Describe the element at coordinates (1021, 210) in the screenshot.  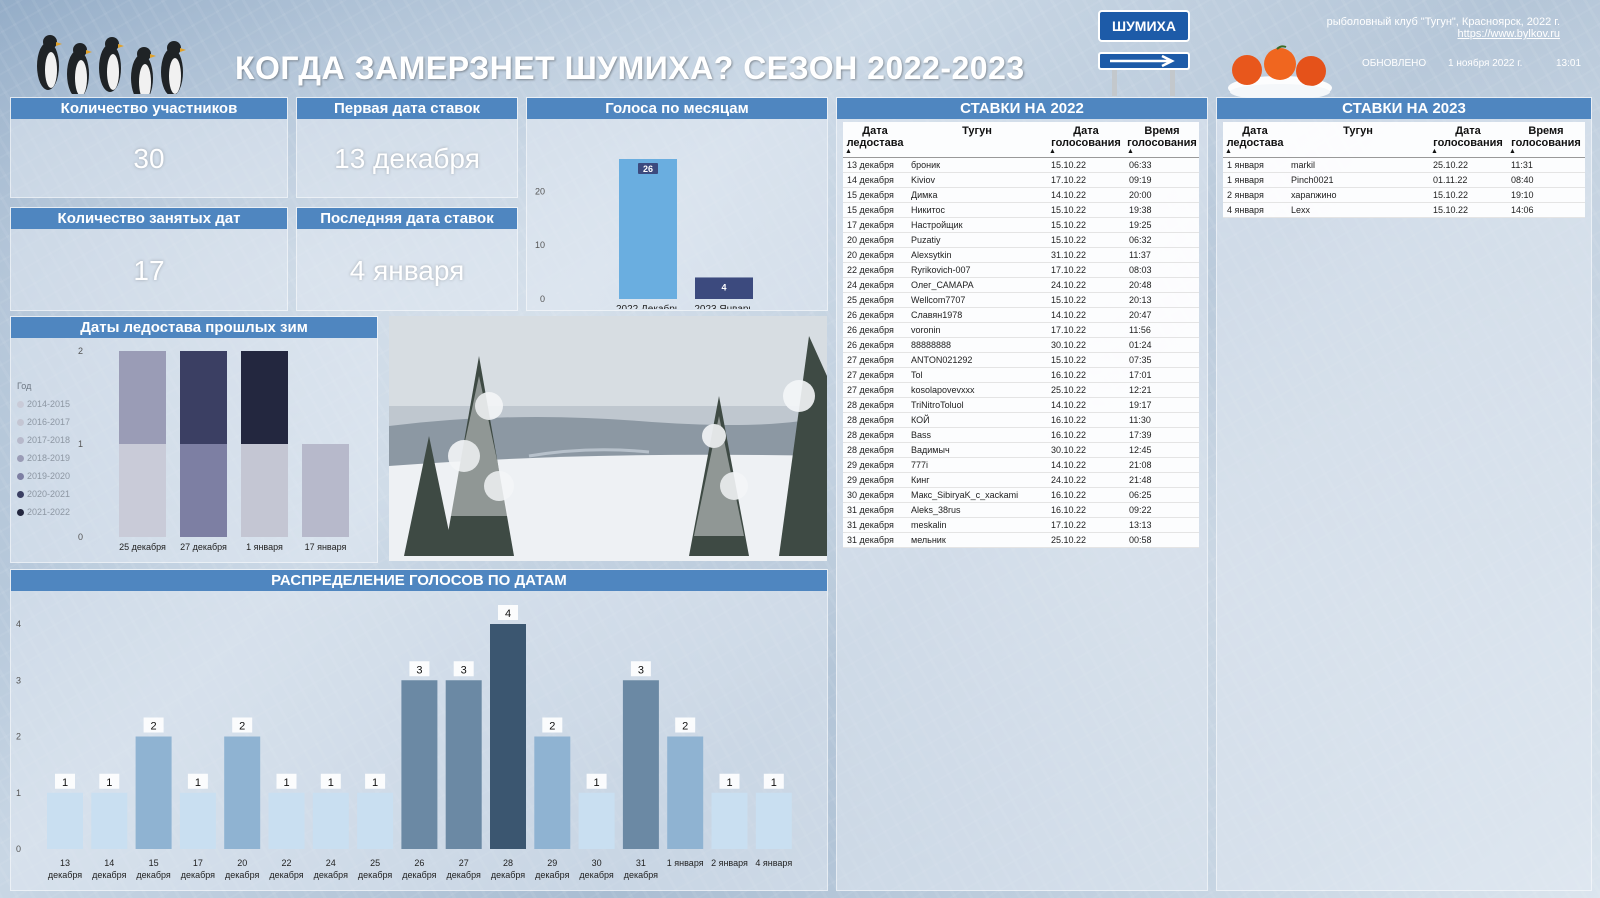
I see `table-row: 15 декабря Никитос 15.10.22 19:38` at that location.